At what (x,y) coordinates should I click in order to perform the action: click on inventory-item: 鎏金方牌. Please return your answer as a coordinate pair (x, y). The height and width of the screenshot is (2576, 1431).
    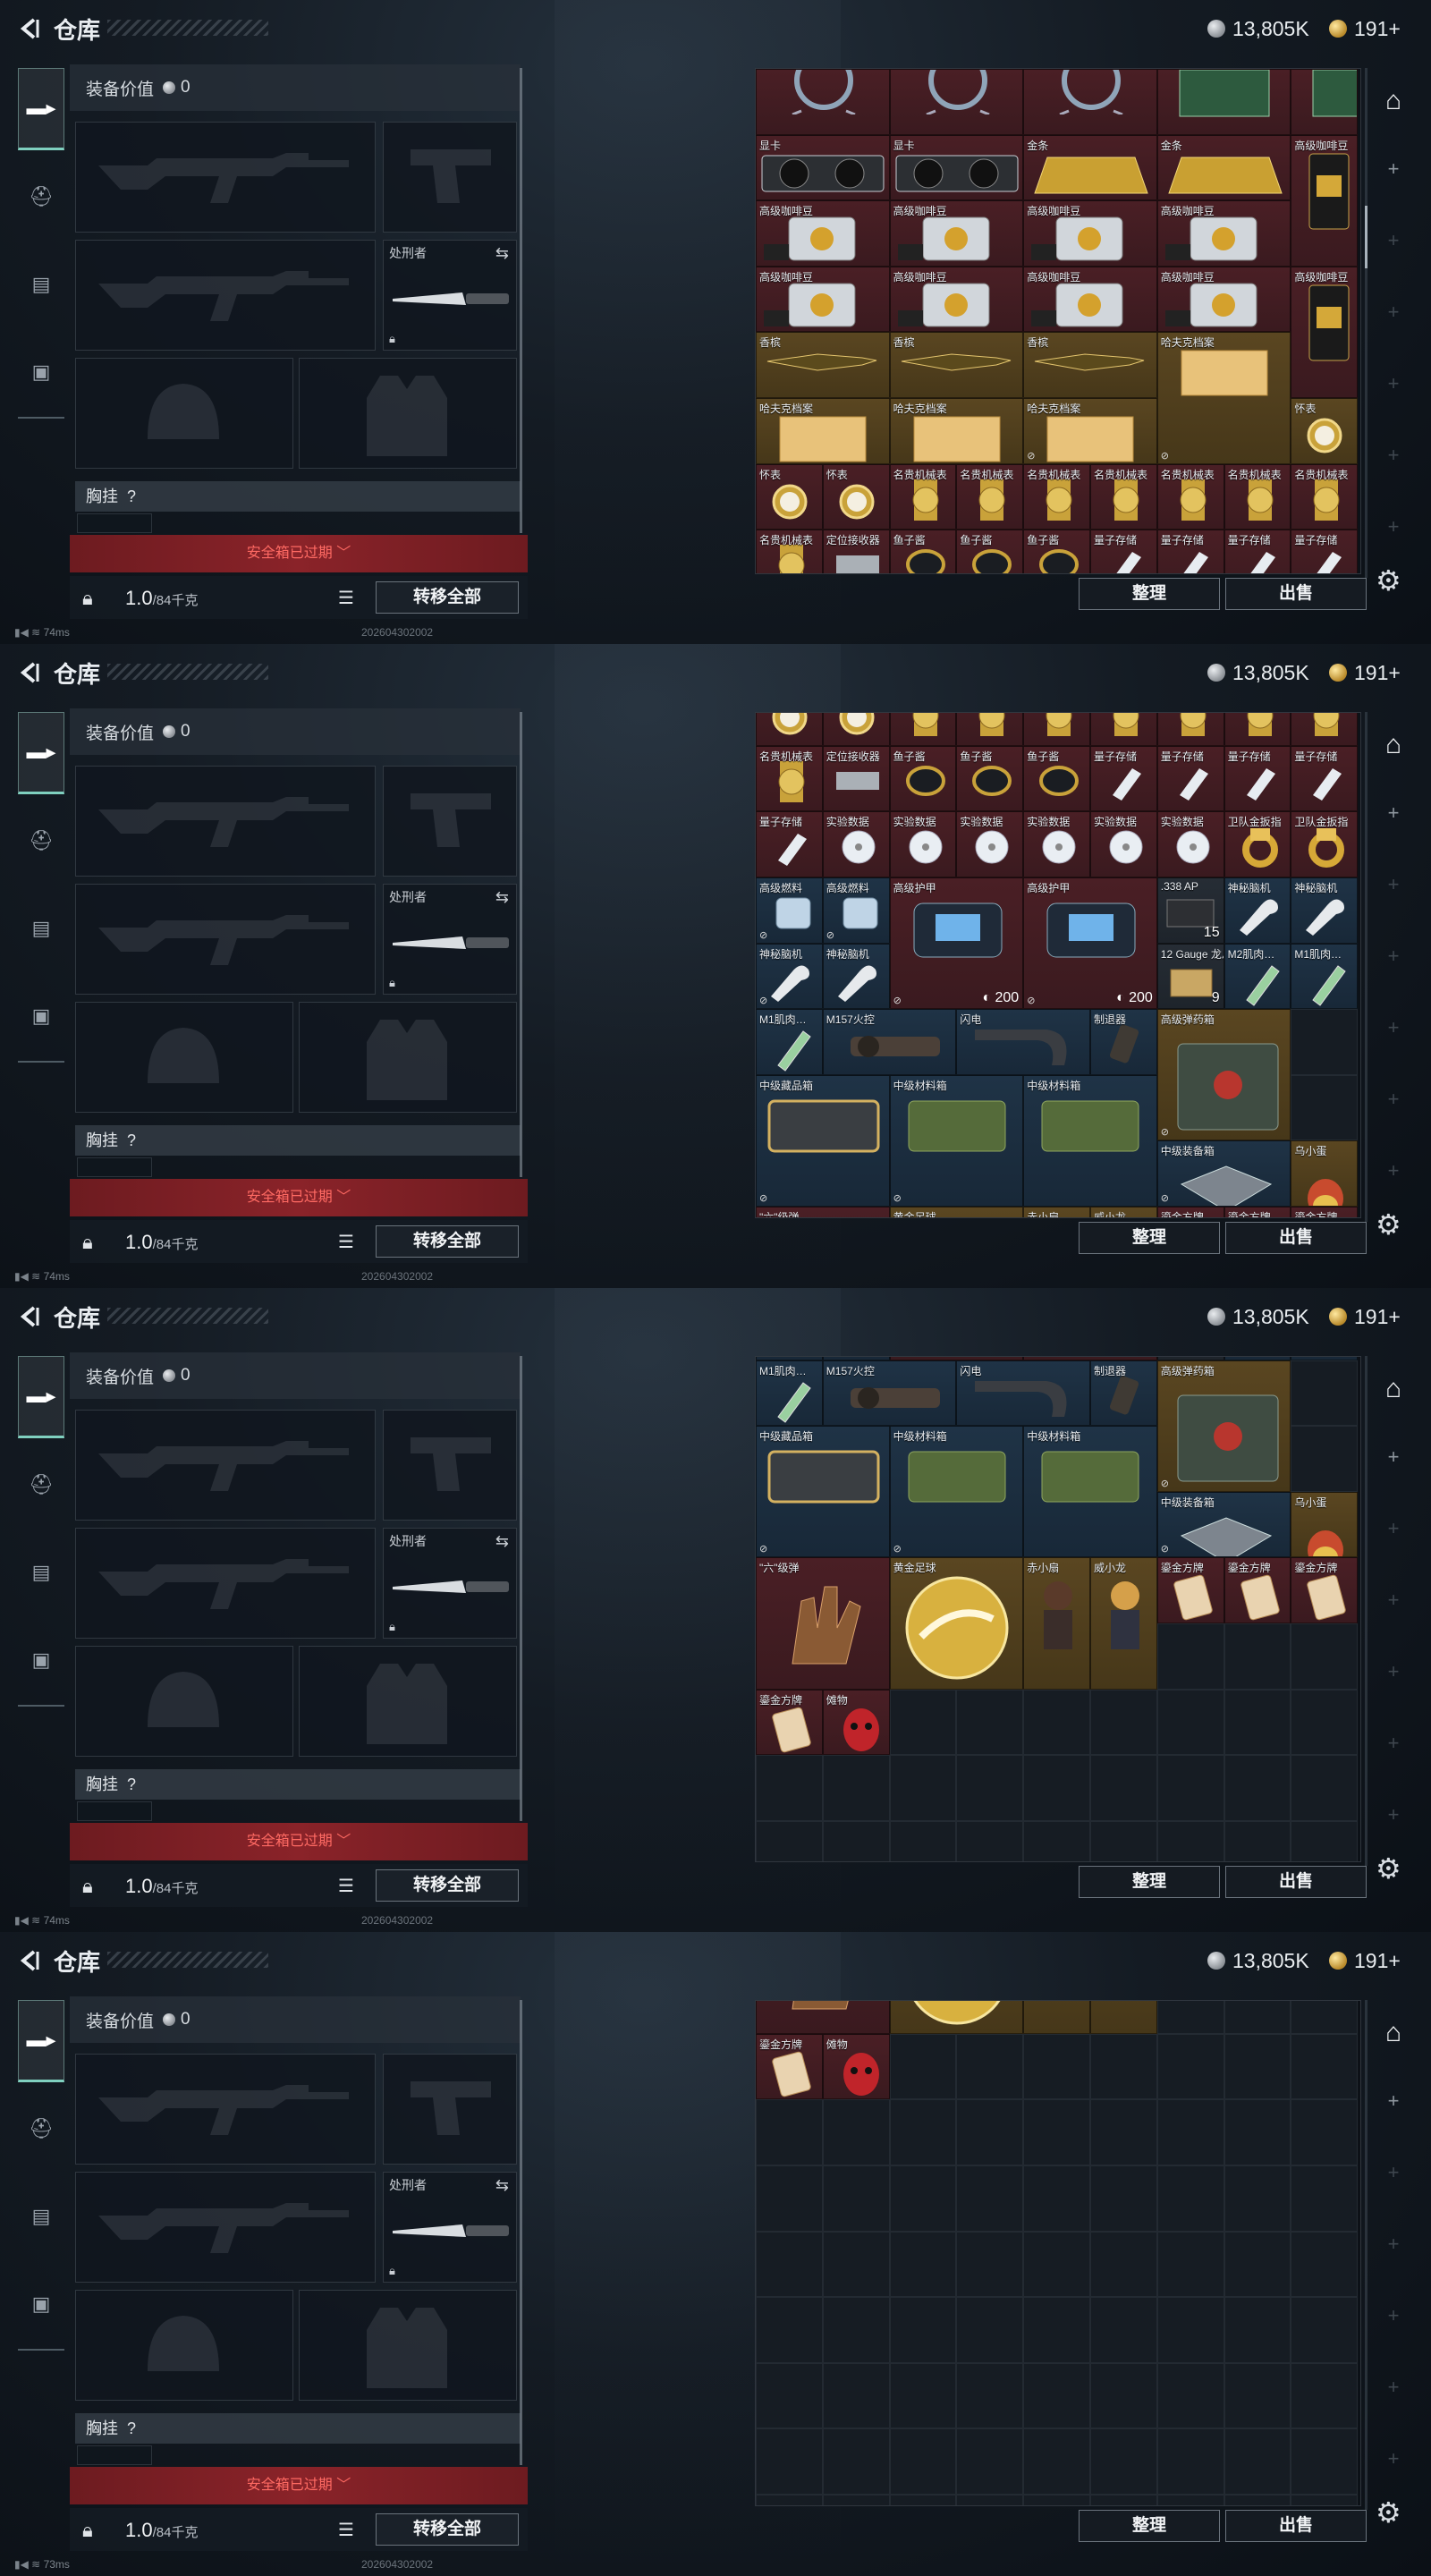
    Looking at the image, I should click on (1190, 1590).